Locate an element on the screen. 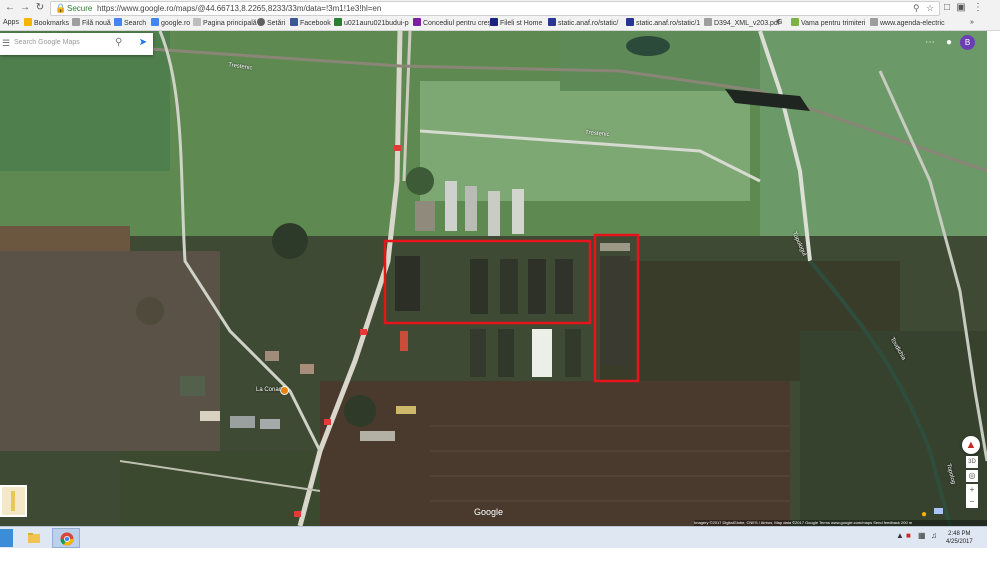  back-icon: ← is located at coordinates (10, 8).